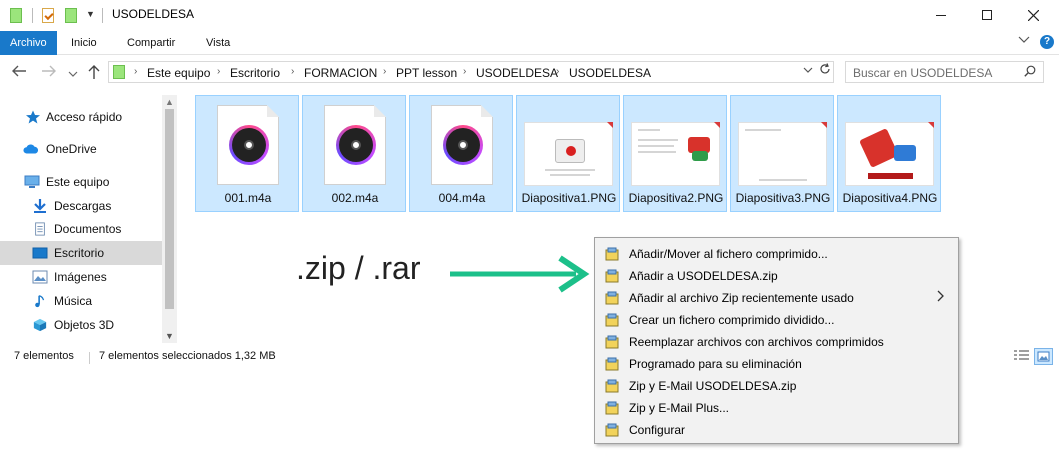 This screenshot has width=1059, height=459. Describe the element at coordinates (529, 15) in the screenshot. I see `title-bar: ▼ USODELDESA` at that location.